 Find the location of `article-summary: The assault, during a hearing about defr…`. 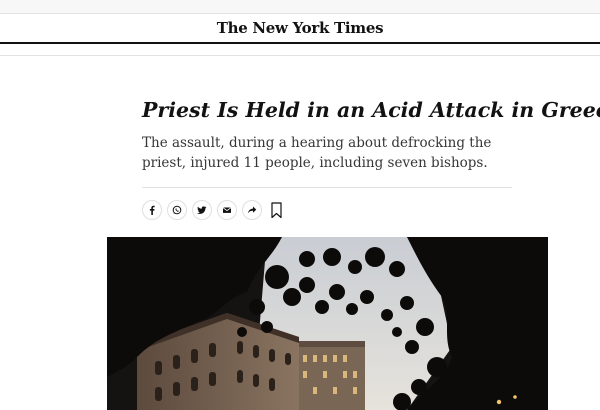

article-summary: The assault, during a hearing about defr… is located at coordinates (317, 153).